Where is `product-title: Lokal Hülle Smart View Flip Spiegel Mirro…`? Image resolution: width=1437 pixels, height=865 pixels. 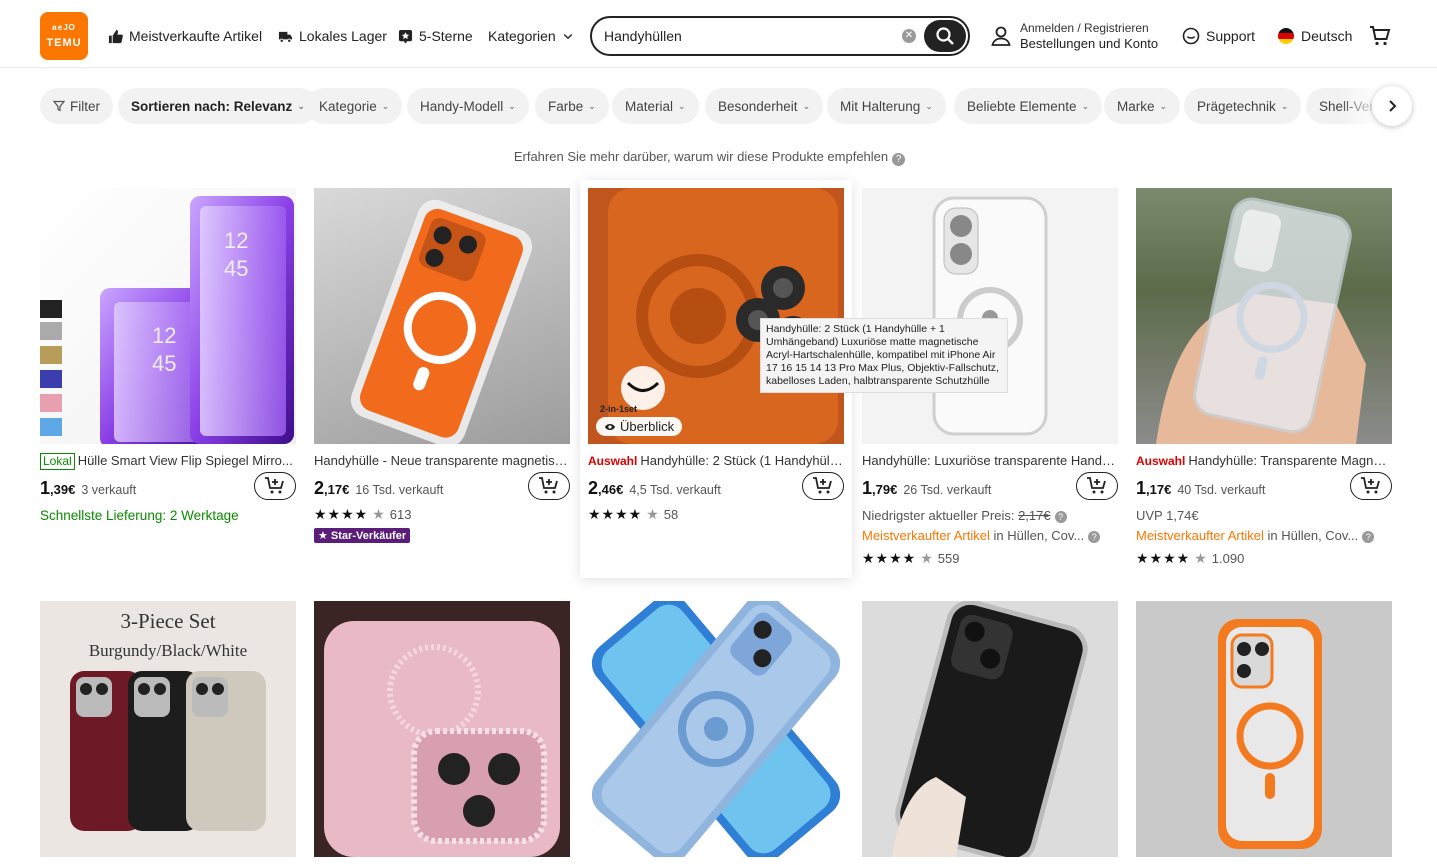 product-title: Lokal Hülle Smart View Flip Spiegel Mirro… is located at coordinates (168, 461).